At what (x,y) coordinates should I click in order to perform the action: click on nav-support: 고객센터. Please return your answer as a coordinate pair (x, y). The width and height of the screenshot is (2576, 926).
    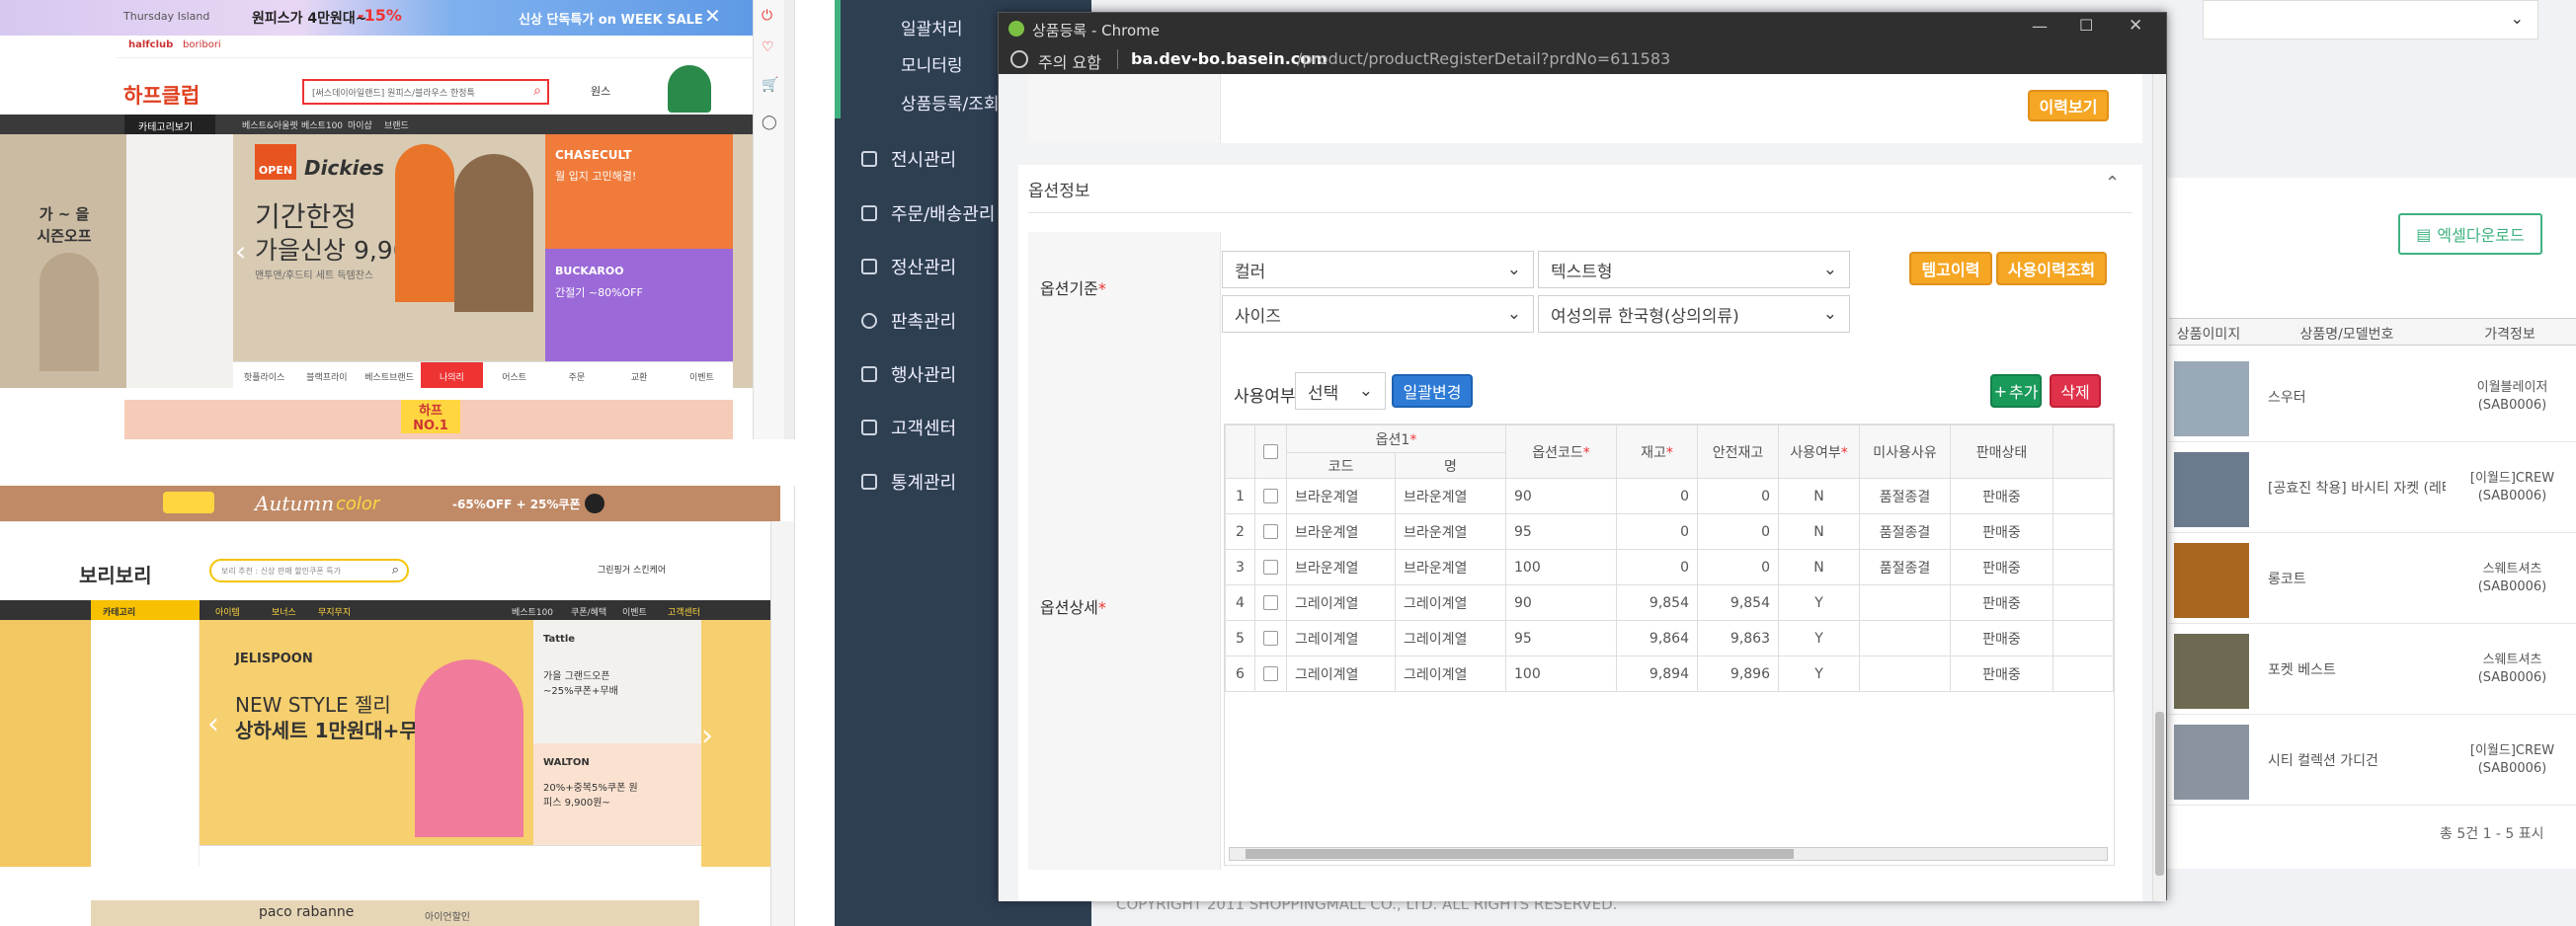
    Looking at the image, I should click on (908, 428).